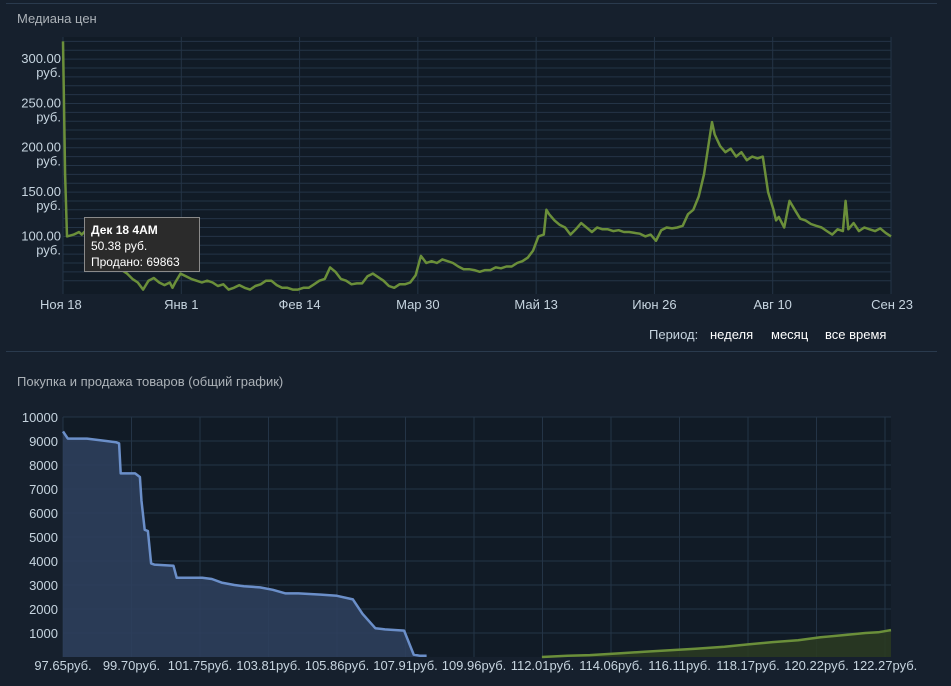 The height and width of the screenshot is (686, 951). I want to click on orders-y-tick-label: 5000, so click(43, 537).